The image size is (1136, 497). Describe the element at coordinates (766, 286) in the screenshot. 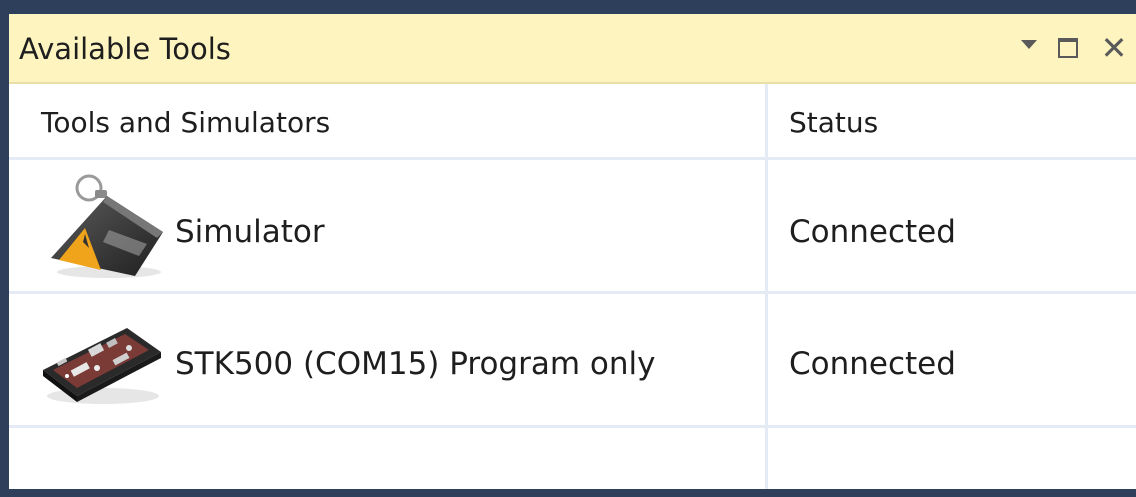

I see `column-divider` at that location.